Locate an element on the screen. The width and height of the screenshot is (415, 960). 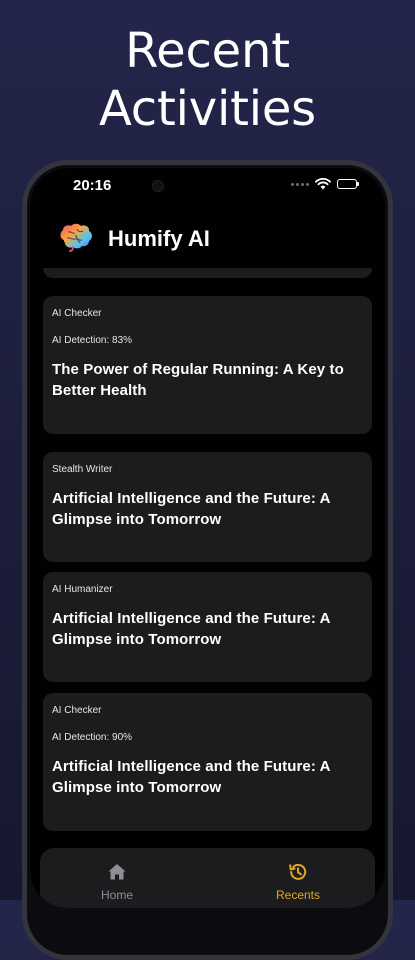
brain-logo-icon is located at coordinates (76, 237).